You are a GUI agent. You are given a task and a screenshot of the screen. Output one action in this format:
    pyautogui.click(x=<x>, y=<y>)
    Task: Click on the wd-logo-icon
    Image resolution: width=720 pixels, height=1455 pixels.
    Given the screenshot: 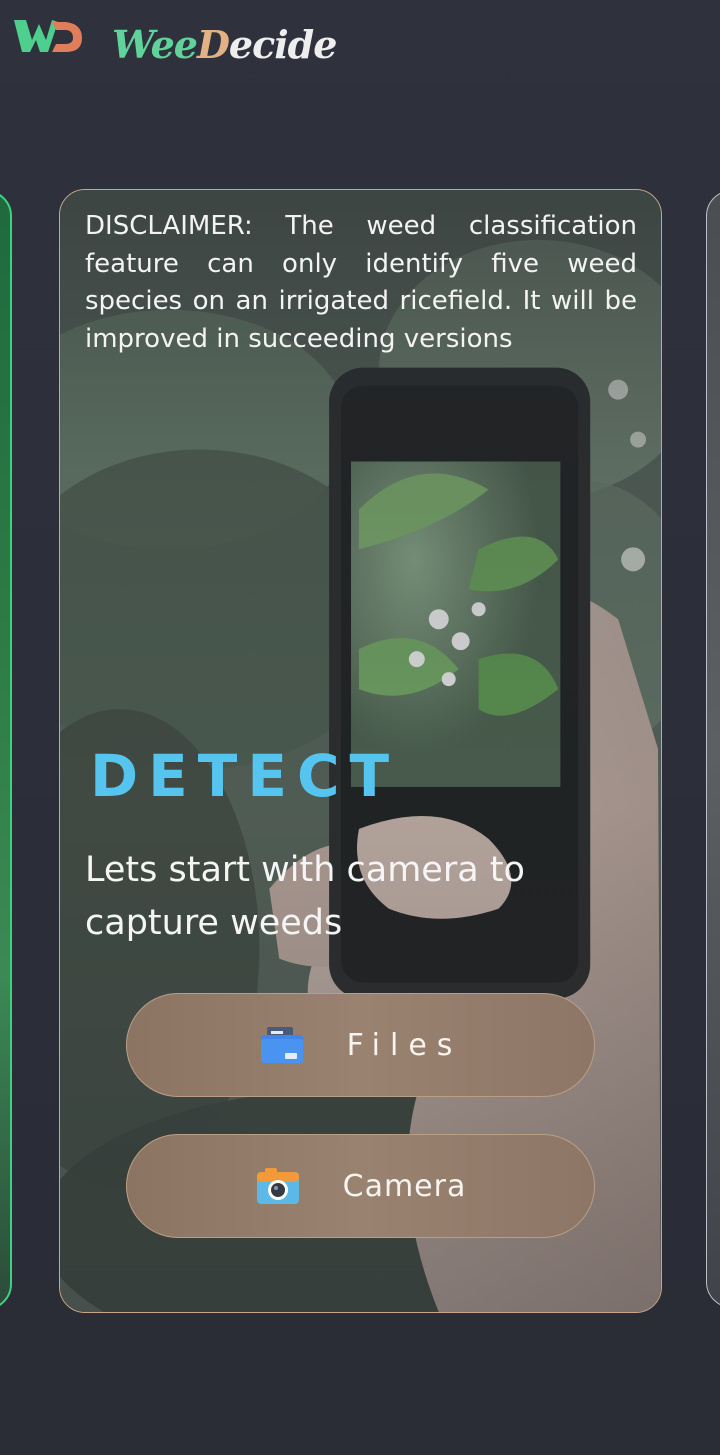 What is the action you would take?
    pyautogui.click(x=48, y=36)
    